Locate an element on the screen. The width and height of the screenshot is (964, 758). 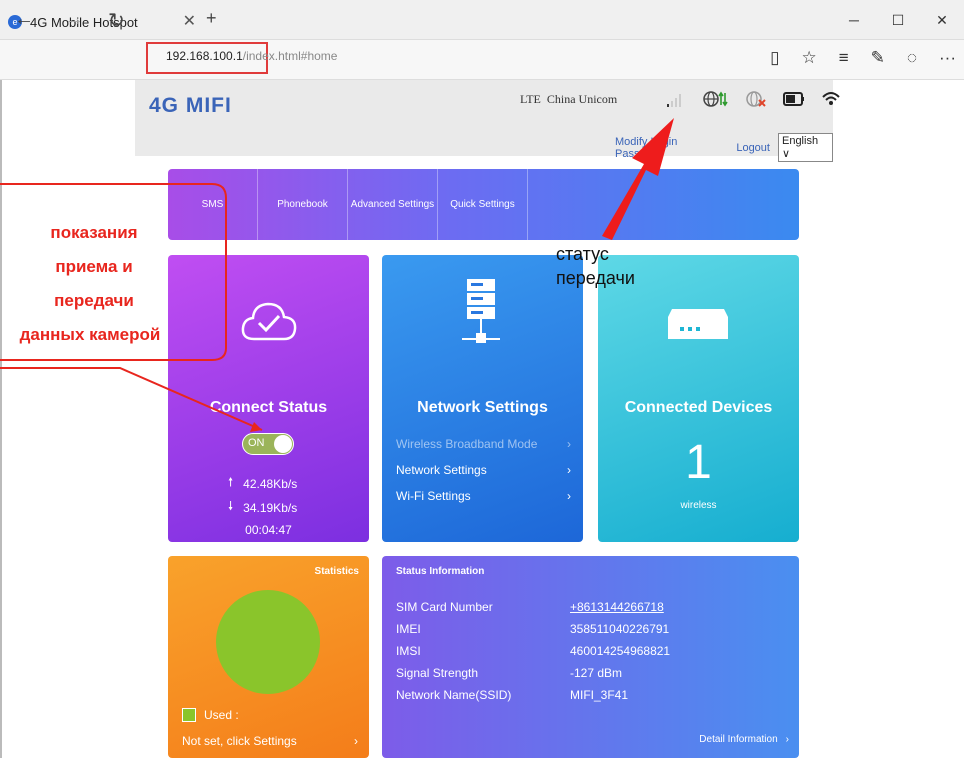
connected-devices-title: Connected Devices is located at coordinates (698, 407).